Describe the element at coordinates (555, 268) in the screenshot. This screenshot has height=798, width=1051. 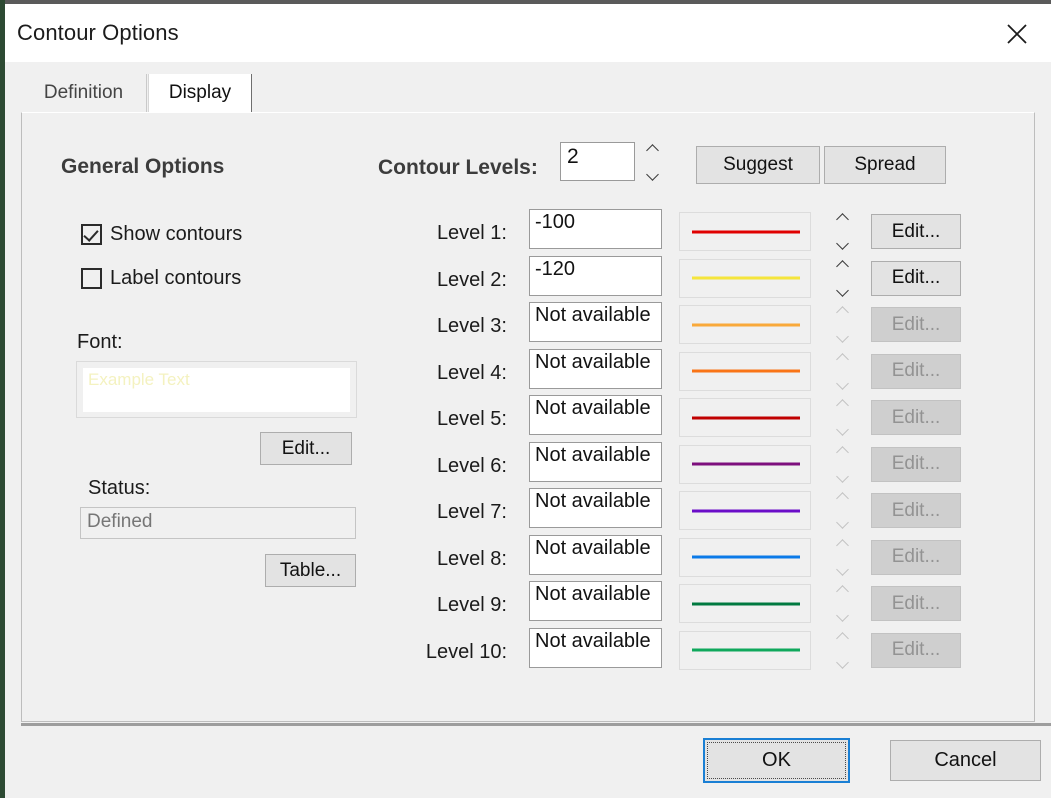
I see `level-value: -120` at that location.